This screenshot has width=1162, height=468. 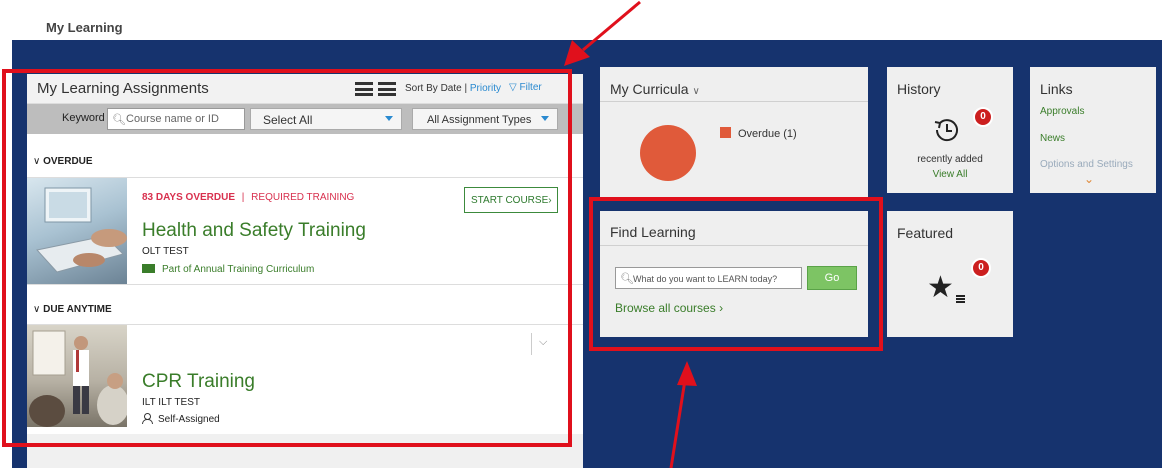 What do you see at coordinates (630, 234) in the screenshot?
I see `annotation-arrows` at bounding box center [630, 234].